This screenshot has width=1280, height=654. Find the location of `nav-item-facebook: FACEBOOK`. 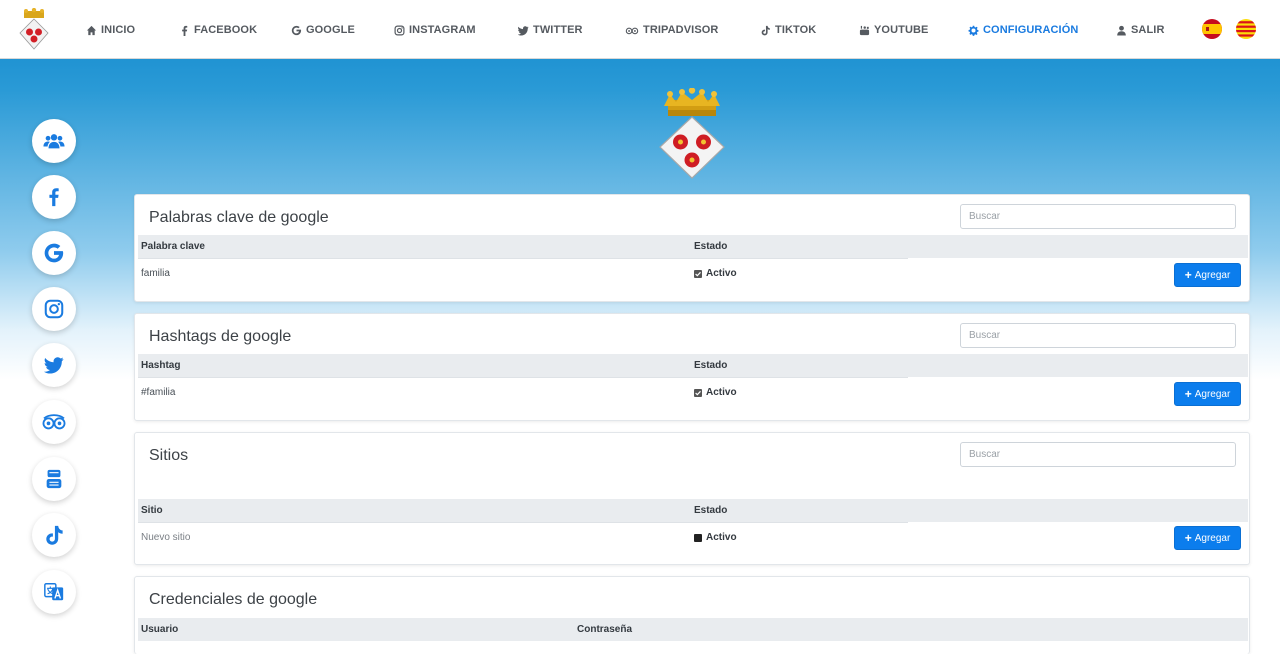

nav-item-facebook: FACEBOOK is located at coordinates (218, 30).